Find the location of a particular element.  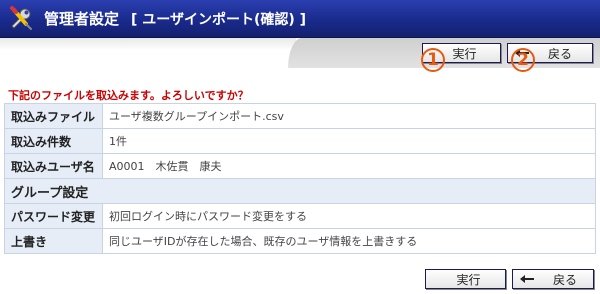

back-arrow-icon is located at coordinates (527, 279).